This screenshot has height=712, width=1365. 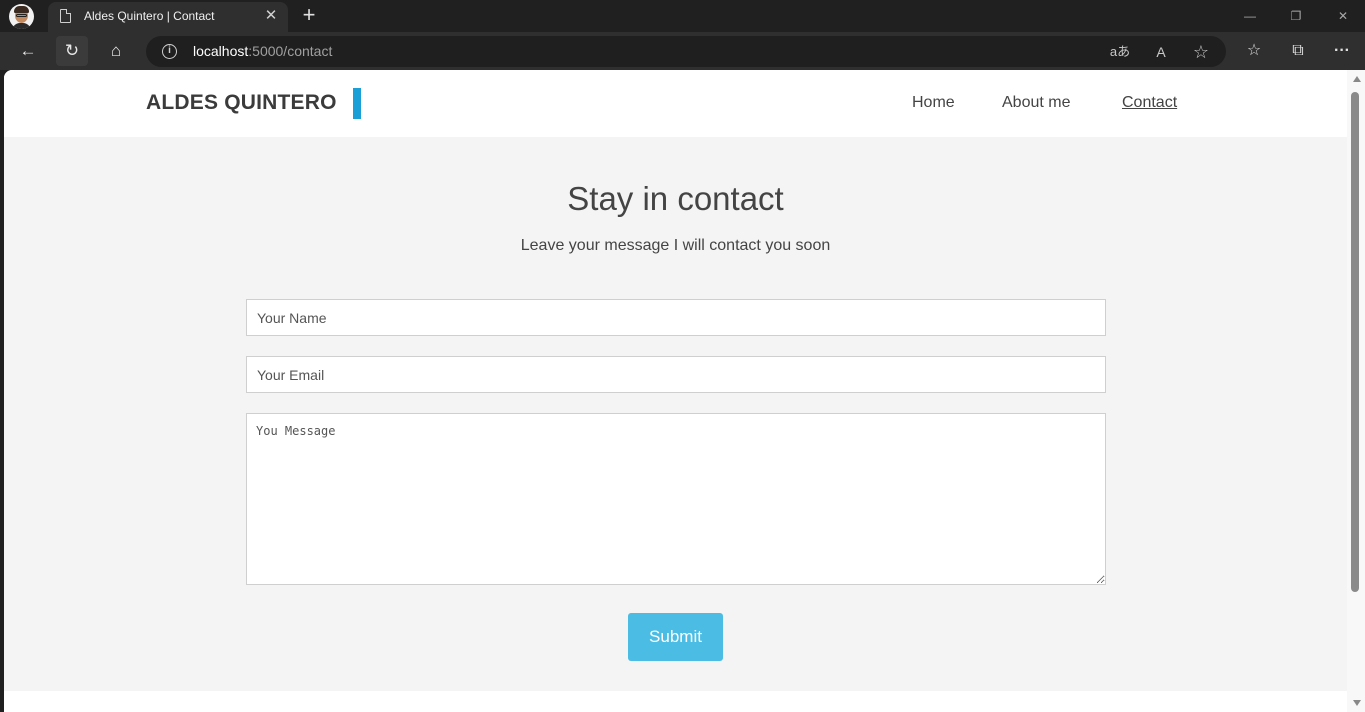 What do you see at coordinates (1357, 703) in the screenshot?
I see `scroll-down-arrow-icon` at bounding box center [1357, 703].